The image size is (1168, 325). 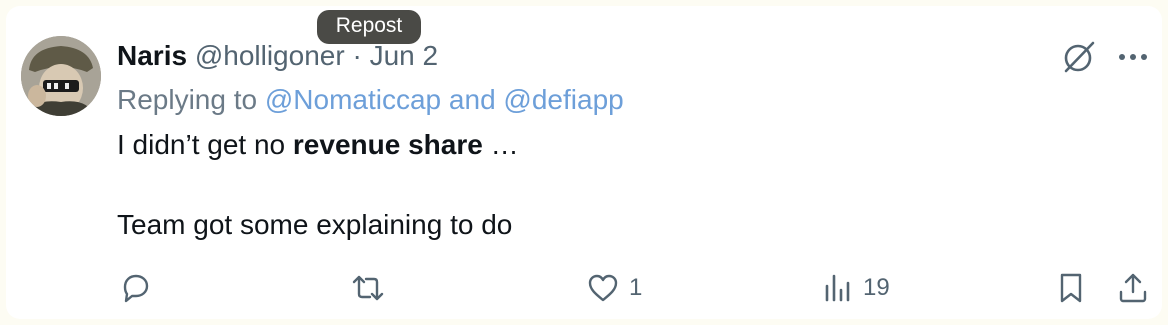 I want to click on avatar-image, so click(x=61, y=76).